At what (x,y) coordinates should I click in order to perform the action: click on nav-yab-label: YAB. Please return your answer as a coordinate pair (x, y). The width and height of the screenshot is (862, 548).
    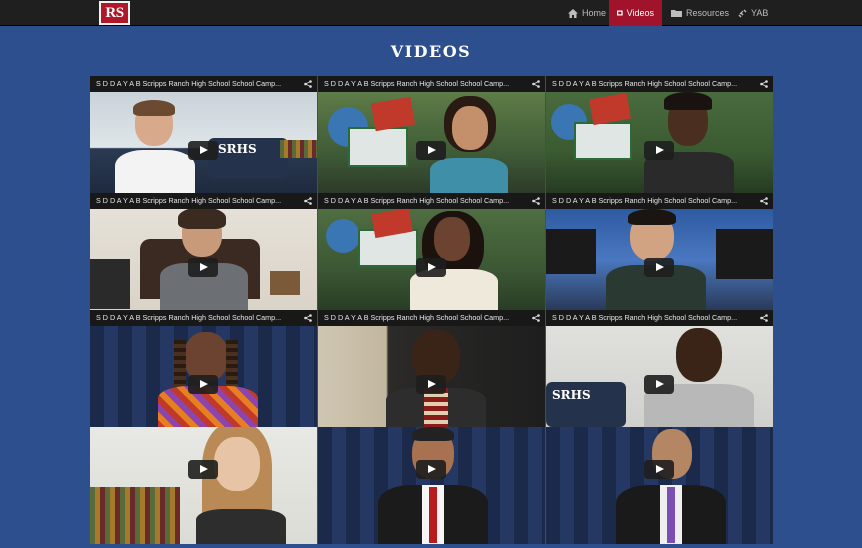
    Looking at the image, I should click on (760, 13).